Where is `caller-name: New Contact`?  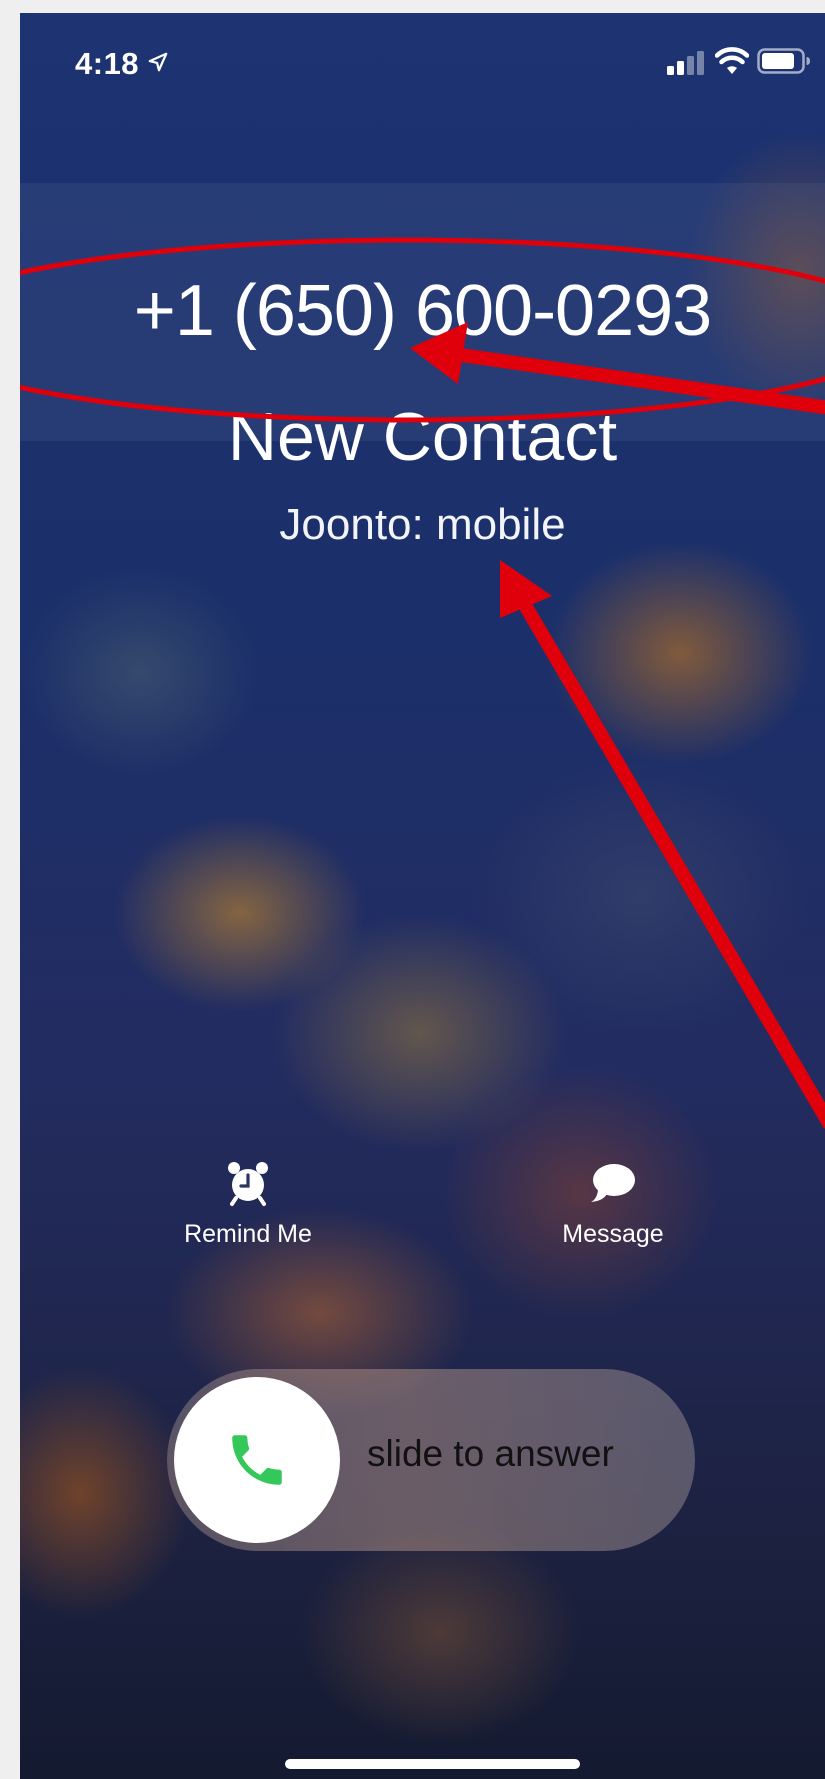
caller-name: New Contact is located at coordinates (422, 437).